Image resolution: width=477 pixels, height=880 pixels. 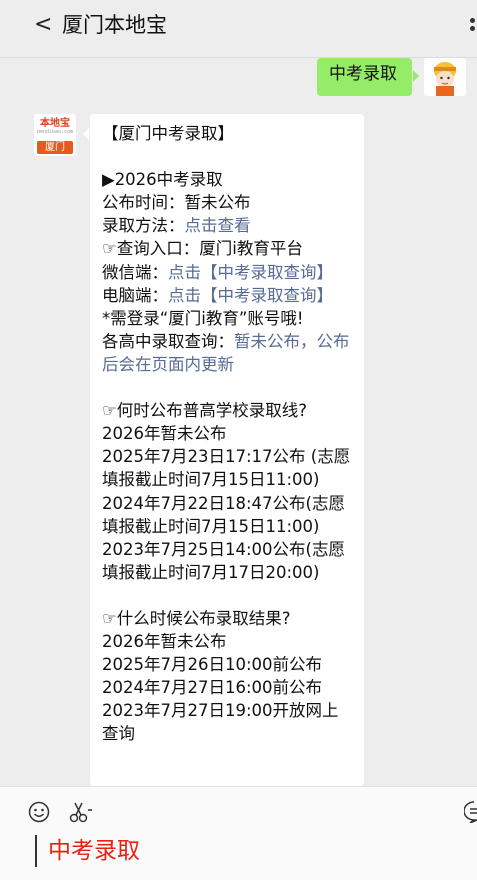 What do you see at coordinates (238, 833) in the screenshot?
I see `input-bar: 中考录取` at bounding box center [238, 833].